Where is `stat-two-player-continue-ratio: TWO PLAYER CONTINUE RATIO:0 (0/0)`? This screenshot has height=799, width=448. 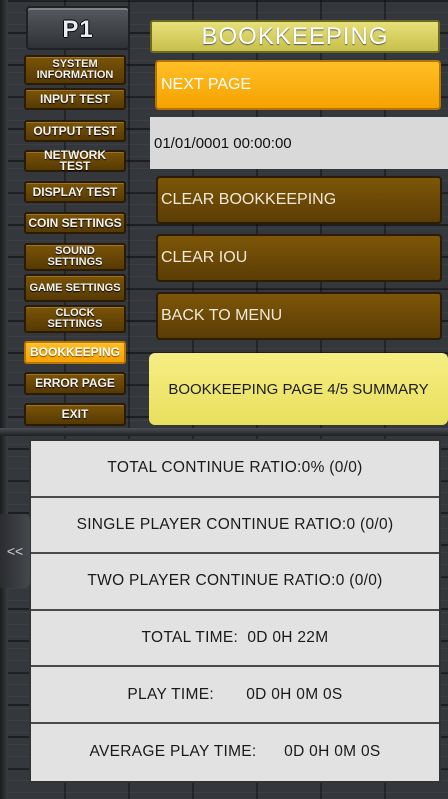 stat-two-player-continue-ratio: TWO PLAYER CONTINUE RATIO:0 (0/0) is located at coordinates (235, 582).